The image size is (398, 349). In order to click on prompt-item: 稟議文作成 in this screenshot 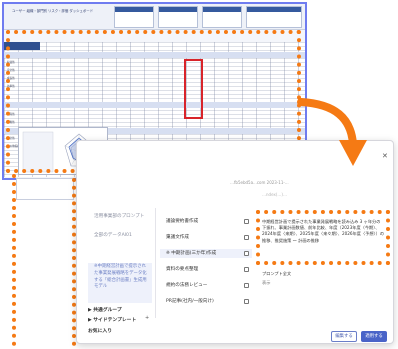, I will do `click(177, 237)`.